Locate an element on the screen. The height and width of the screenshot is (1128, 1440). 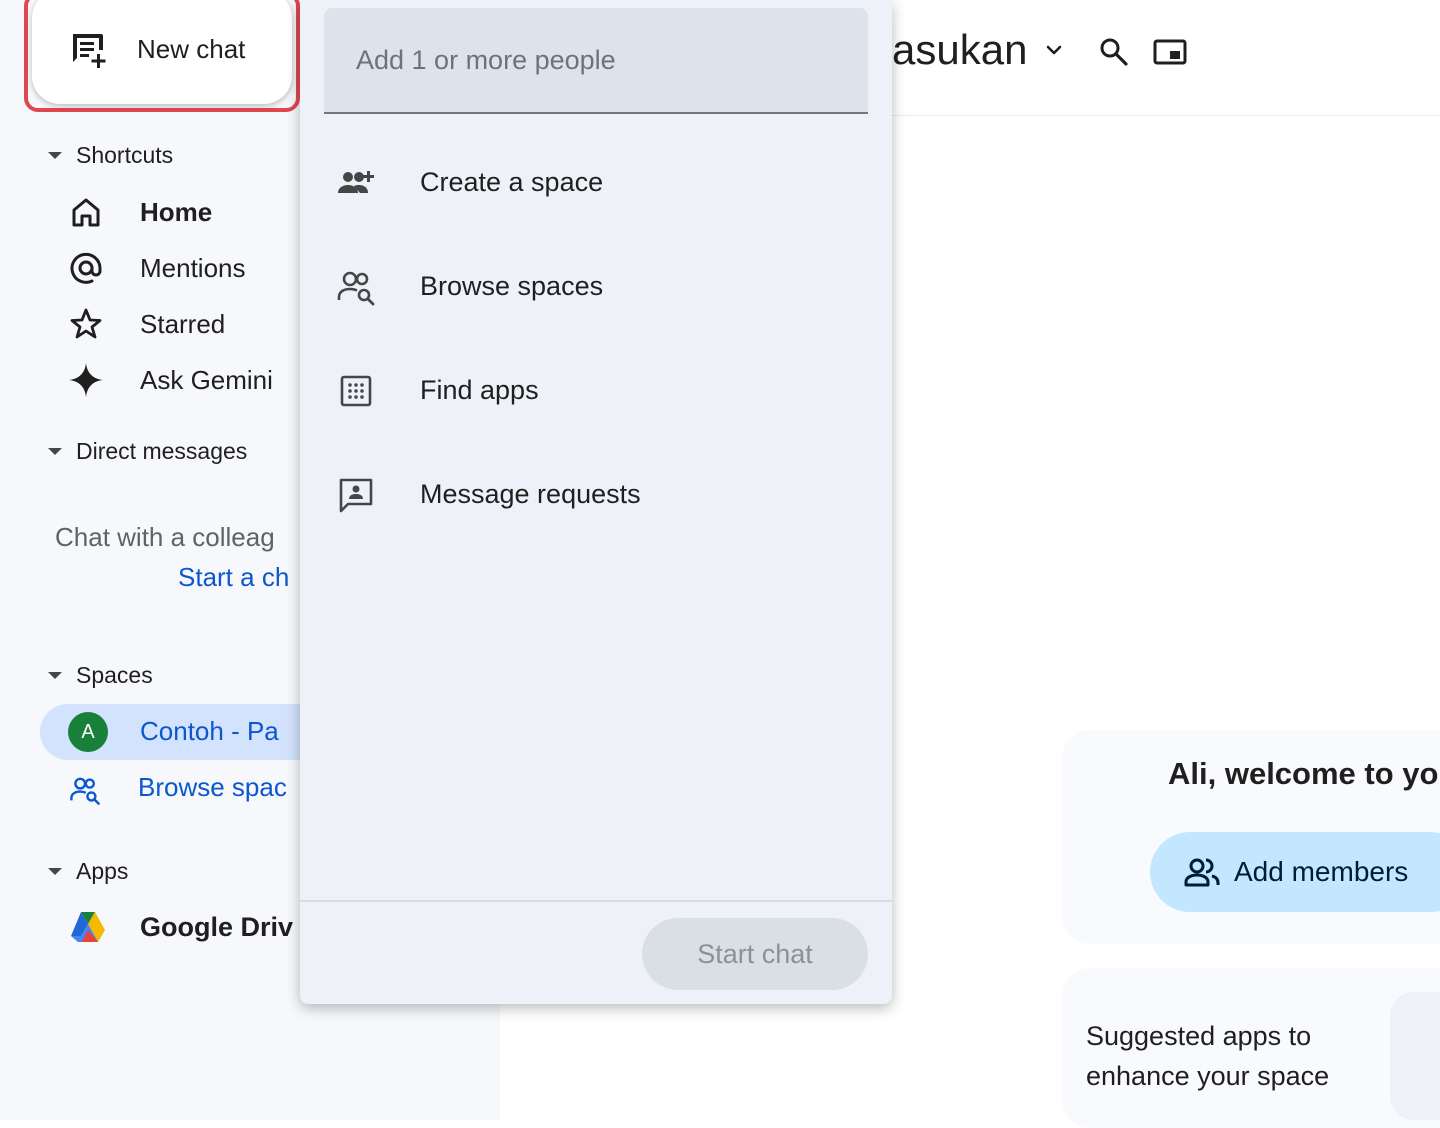
new-chat-label: New chat is located at coordinates (191, 49).